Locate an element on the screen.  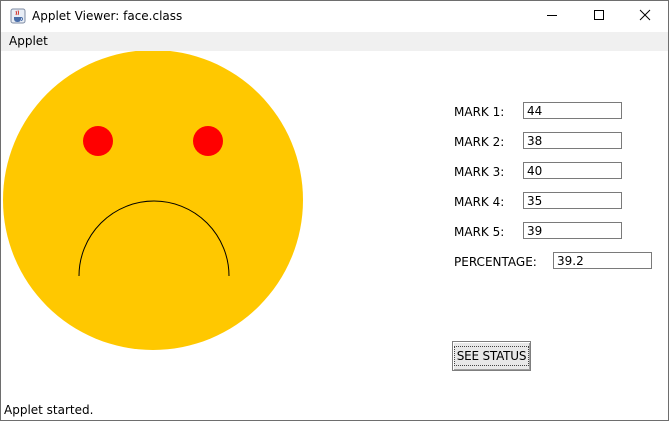
minimize-button is located at coordinates (552, 16).